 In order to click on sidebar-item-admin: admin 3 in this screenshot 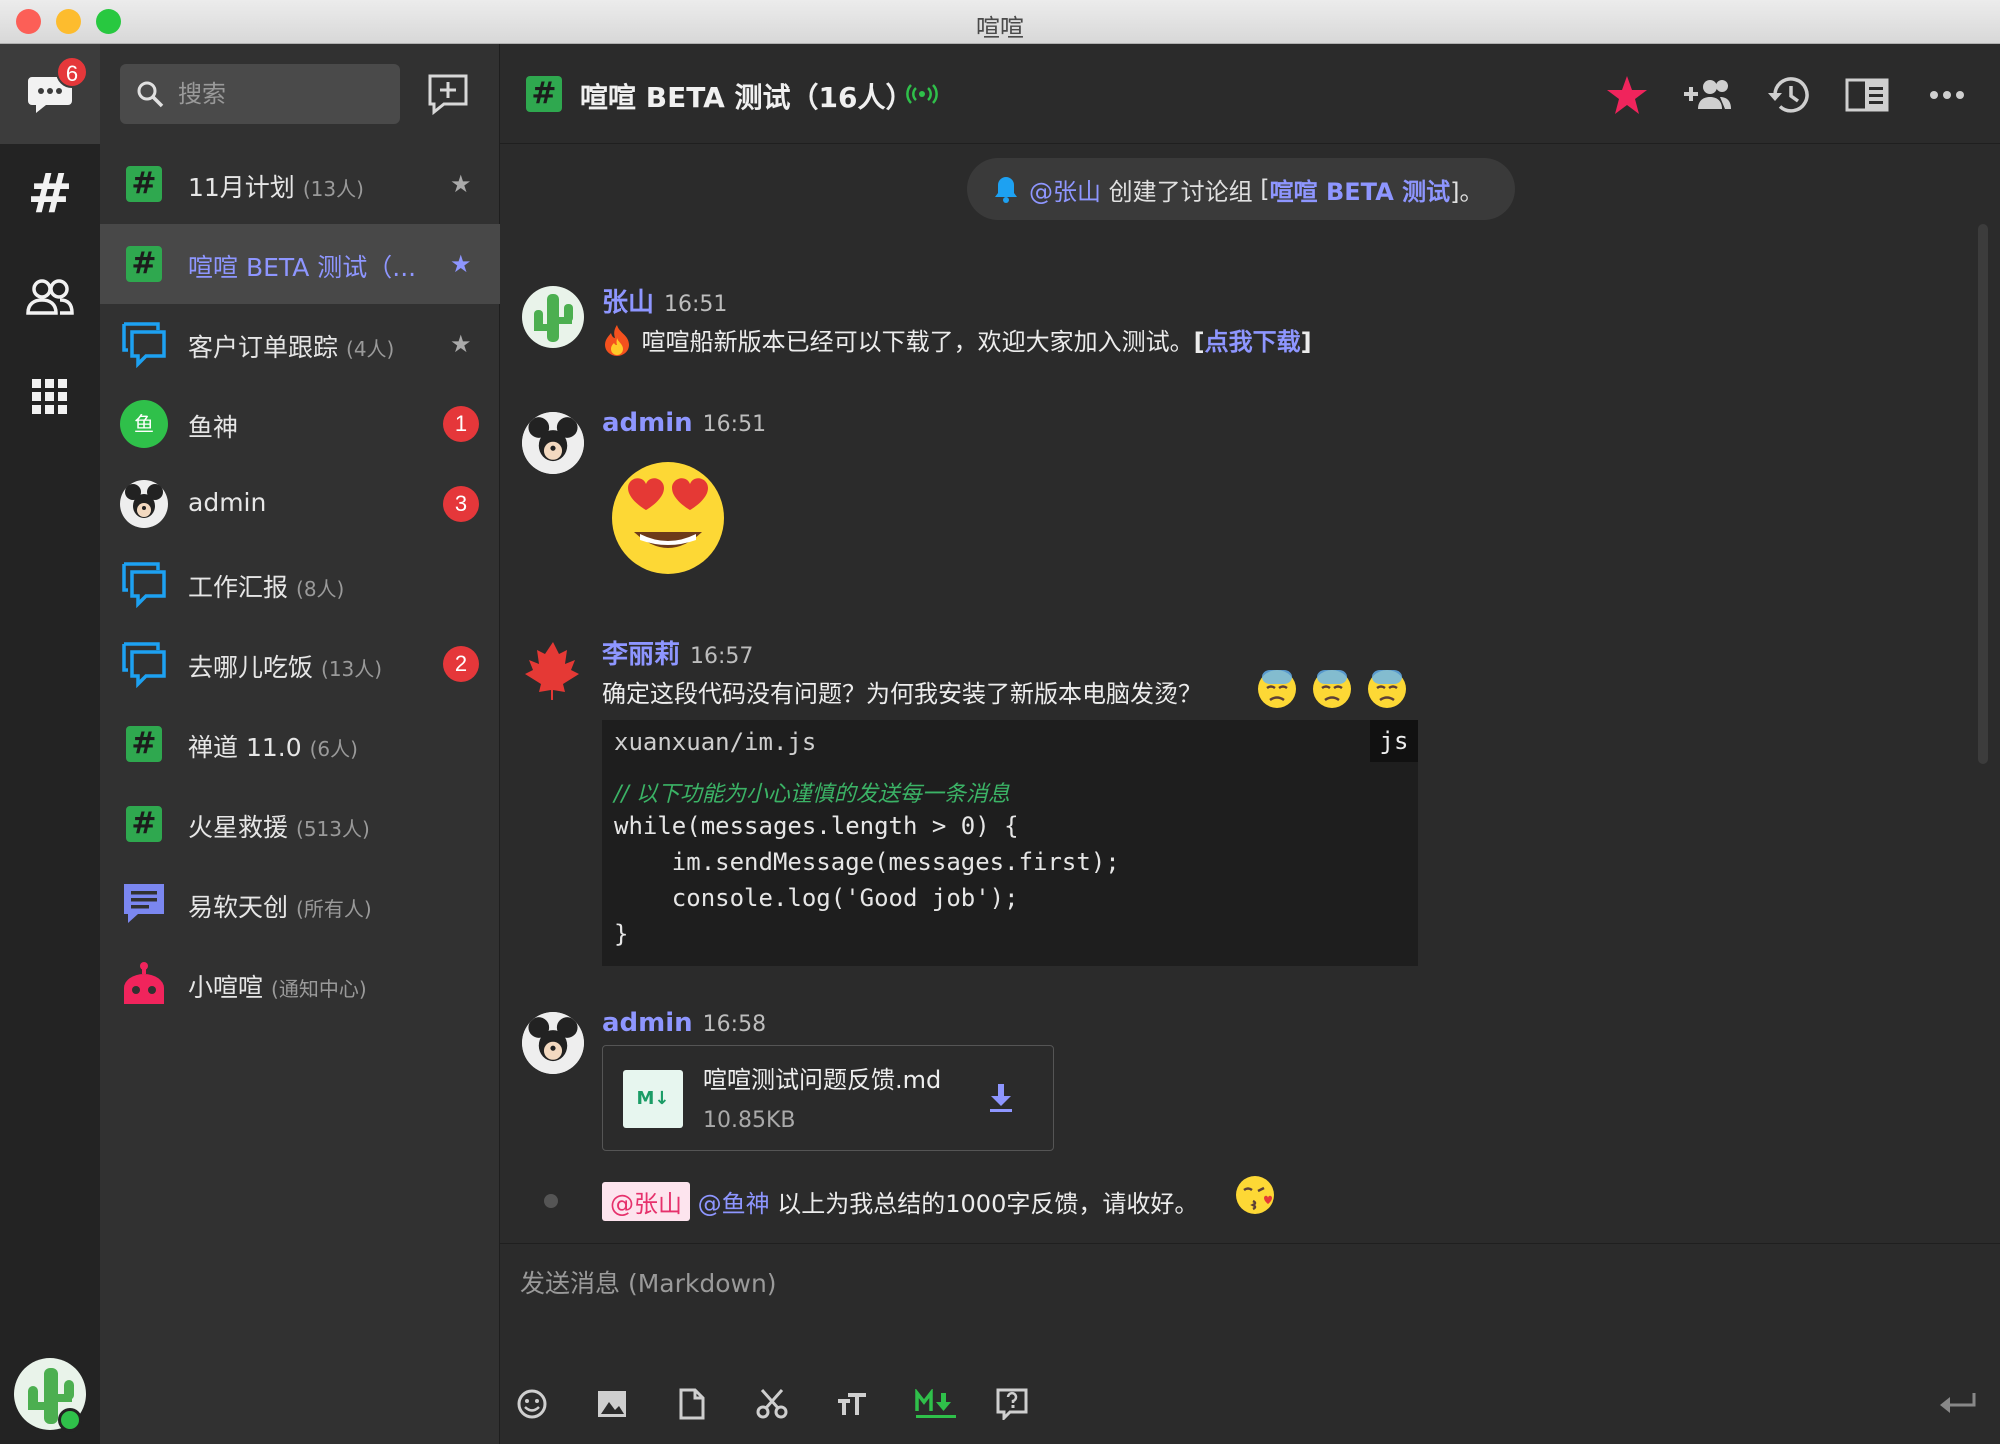, I will do `click(300, 504)`.